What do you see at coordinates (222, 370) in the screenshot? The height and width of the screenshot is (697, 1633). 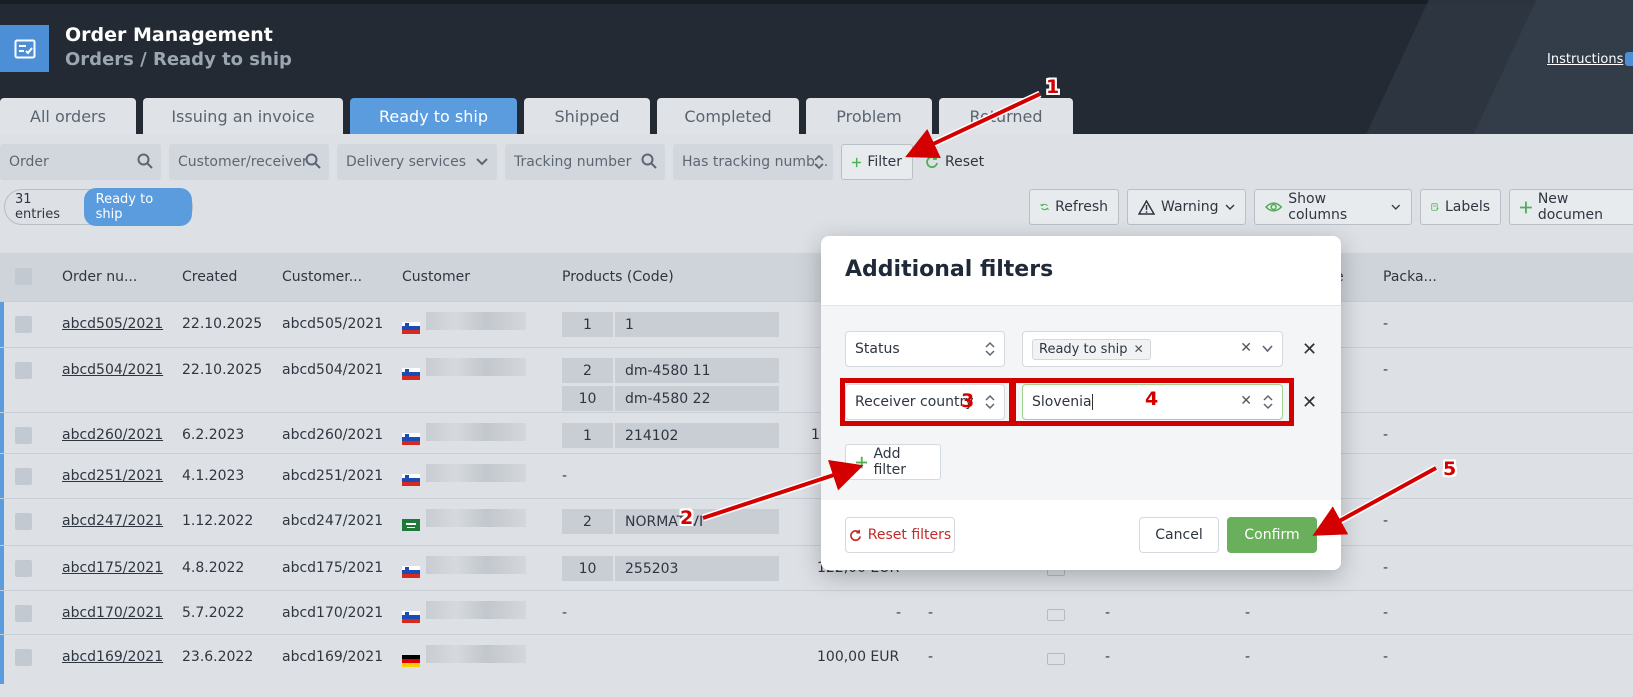 I see `created-date: 22.10.2025` at bounding box center [222, 370].